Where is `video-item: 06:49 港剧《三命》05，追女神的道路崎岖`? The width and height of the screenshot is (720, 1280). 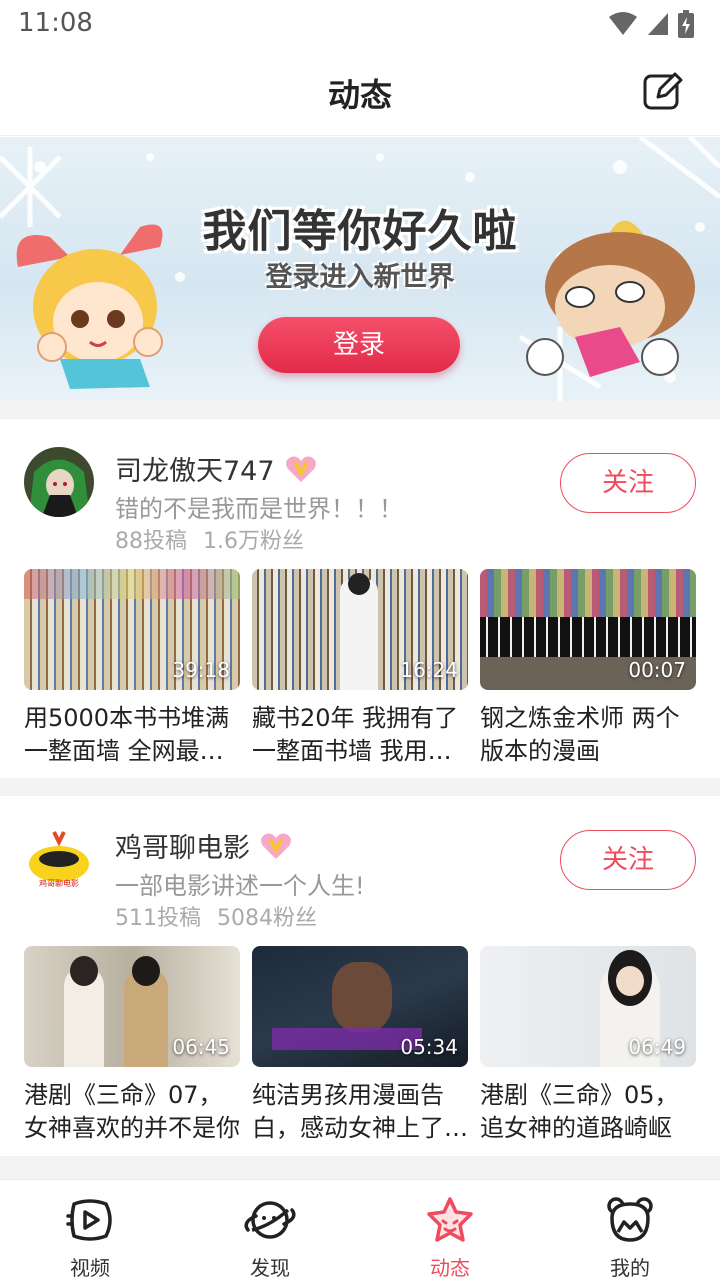
video-item: 06:49 港剧《三命》05，追女神的道路崎岖 is located at coordinates (588, 1045).